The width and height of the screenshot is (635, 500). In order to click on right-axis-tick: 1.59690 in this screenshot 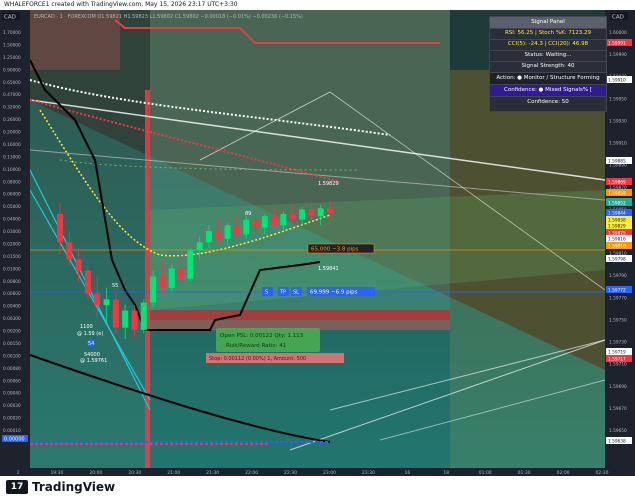, I will do `click(618, 387)`.